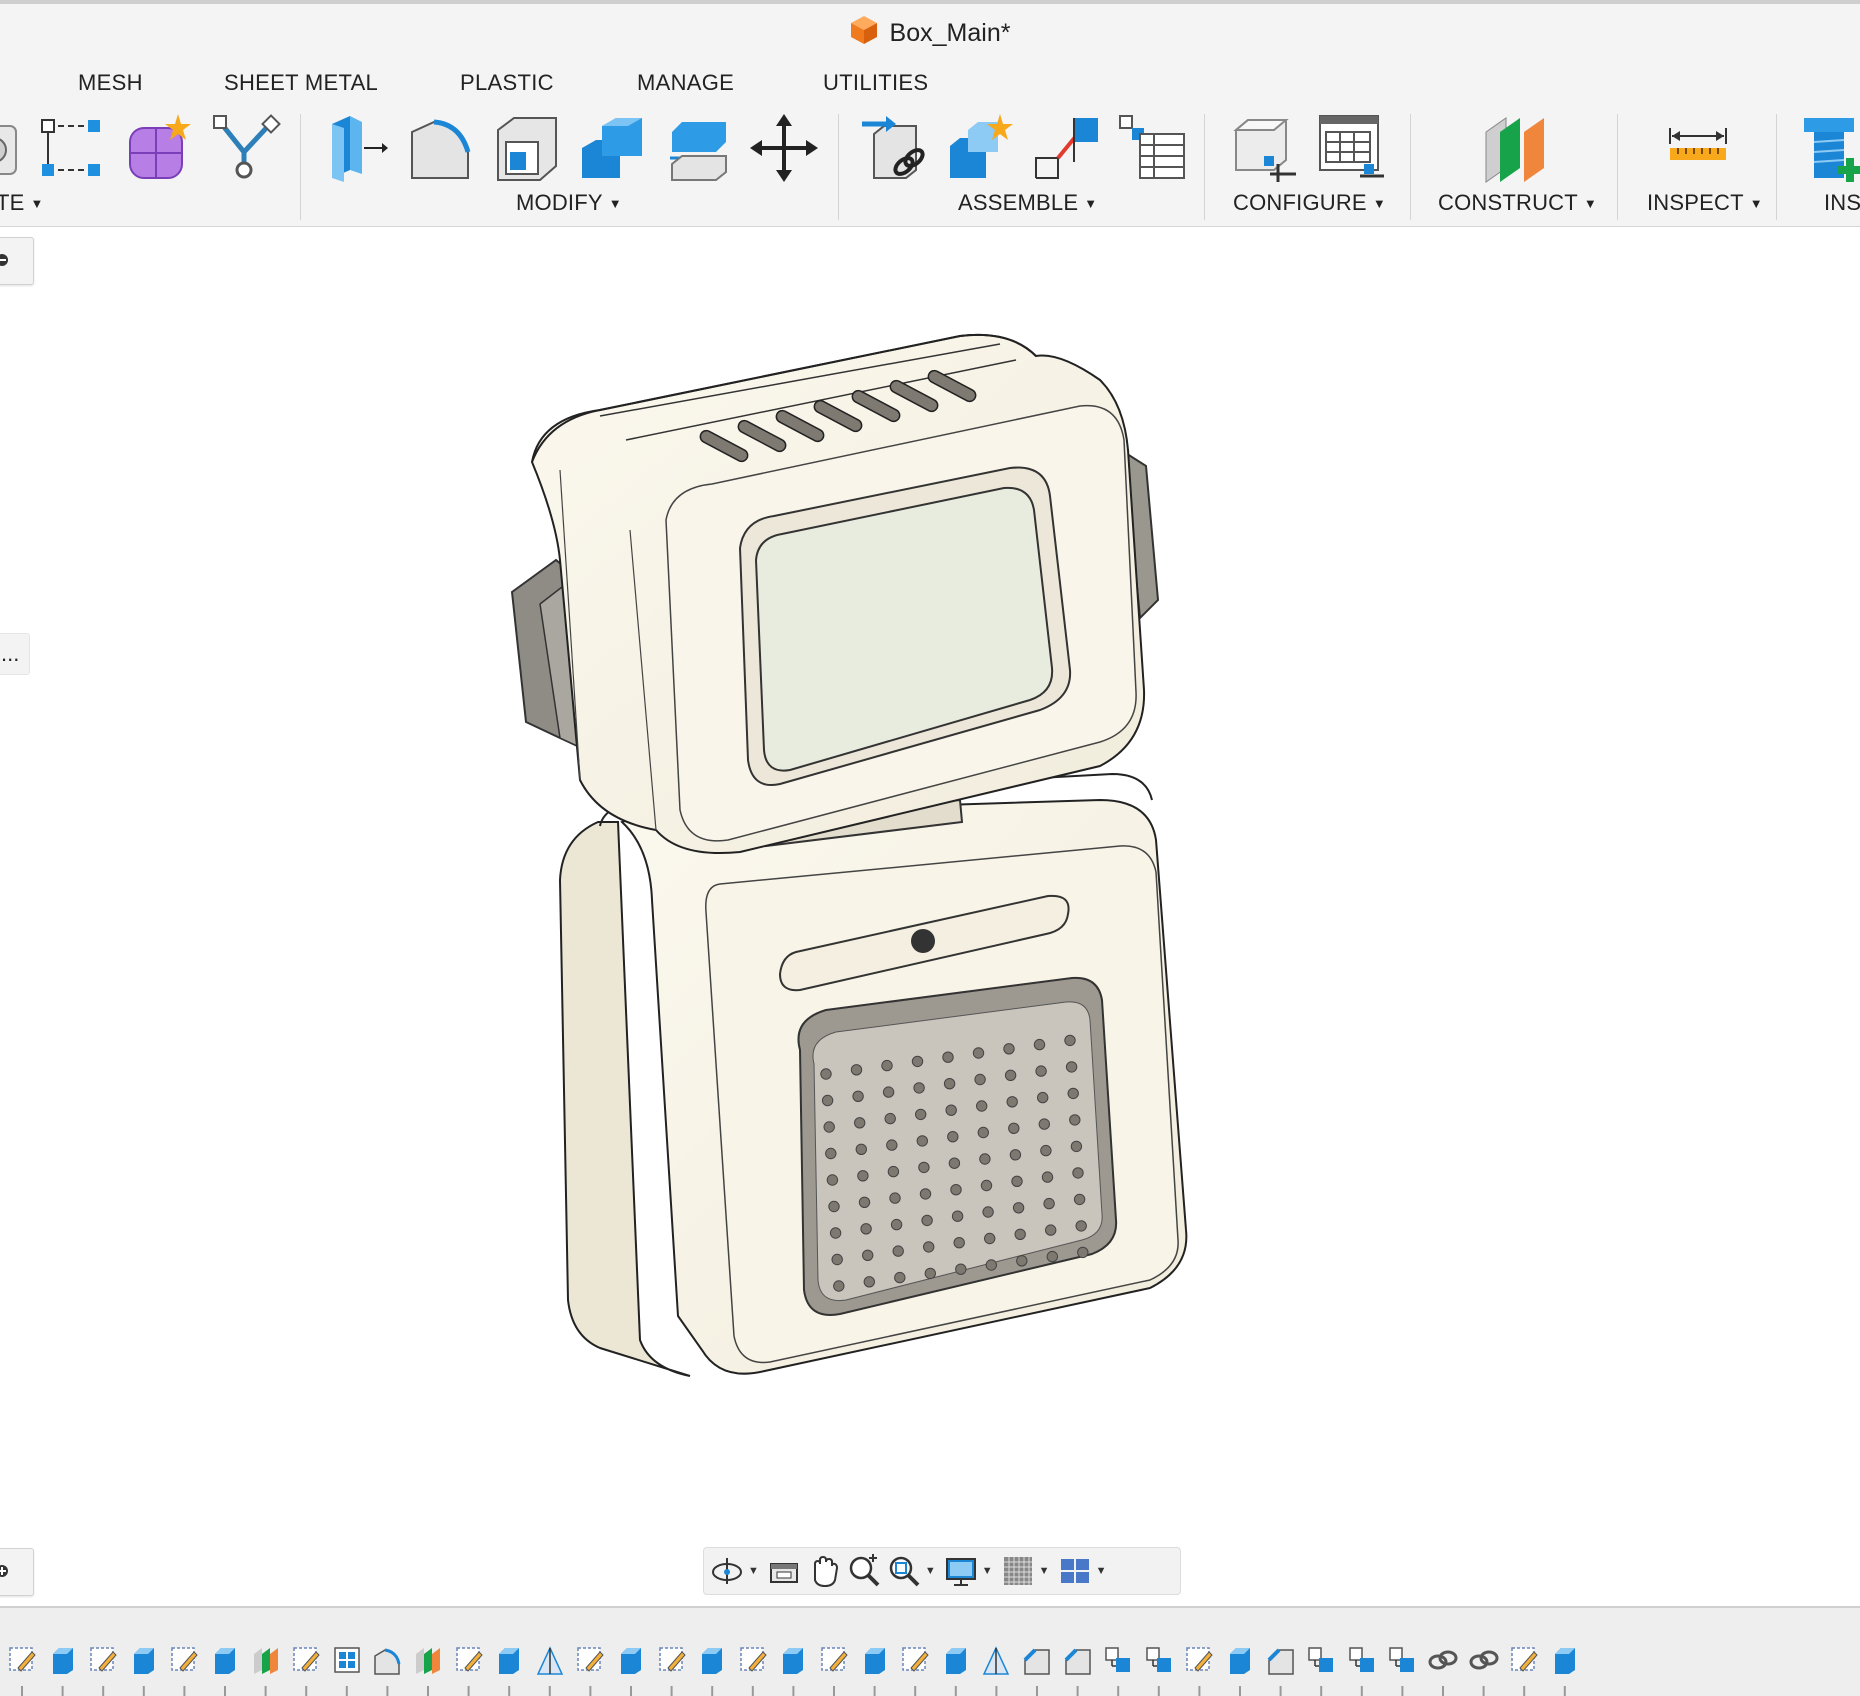  I want to click on derive-icon, so click(246, 148).